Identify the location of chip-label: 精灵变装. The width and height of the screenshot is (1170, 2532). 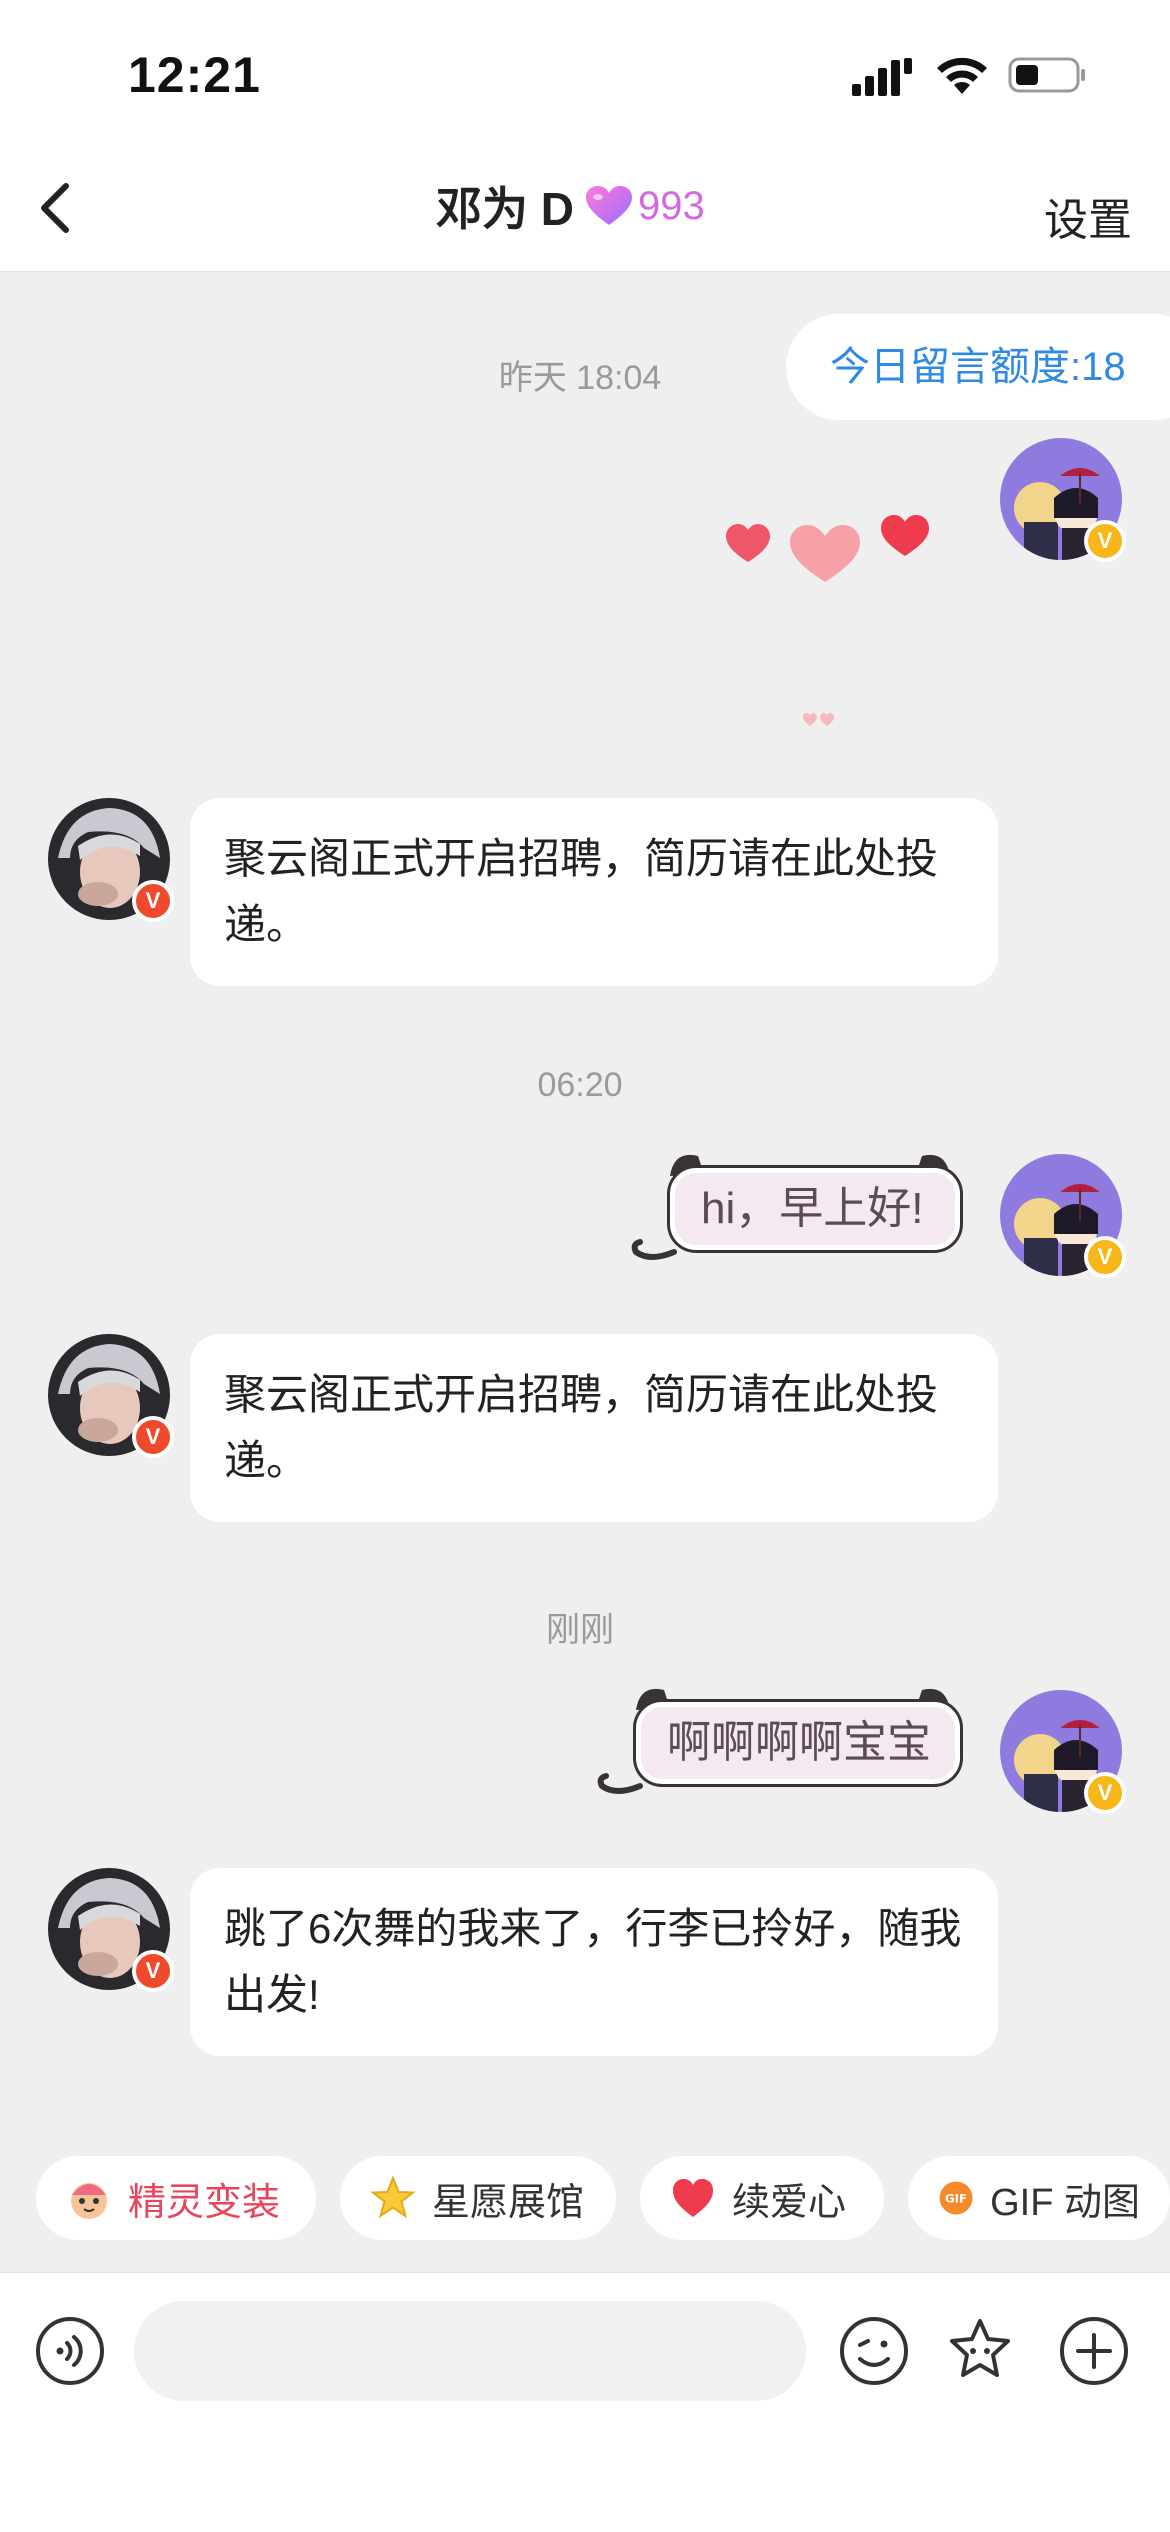
(204, 2202).